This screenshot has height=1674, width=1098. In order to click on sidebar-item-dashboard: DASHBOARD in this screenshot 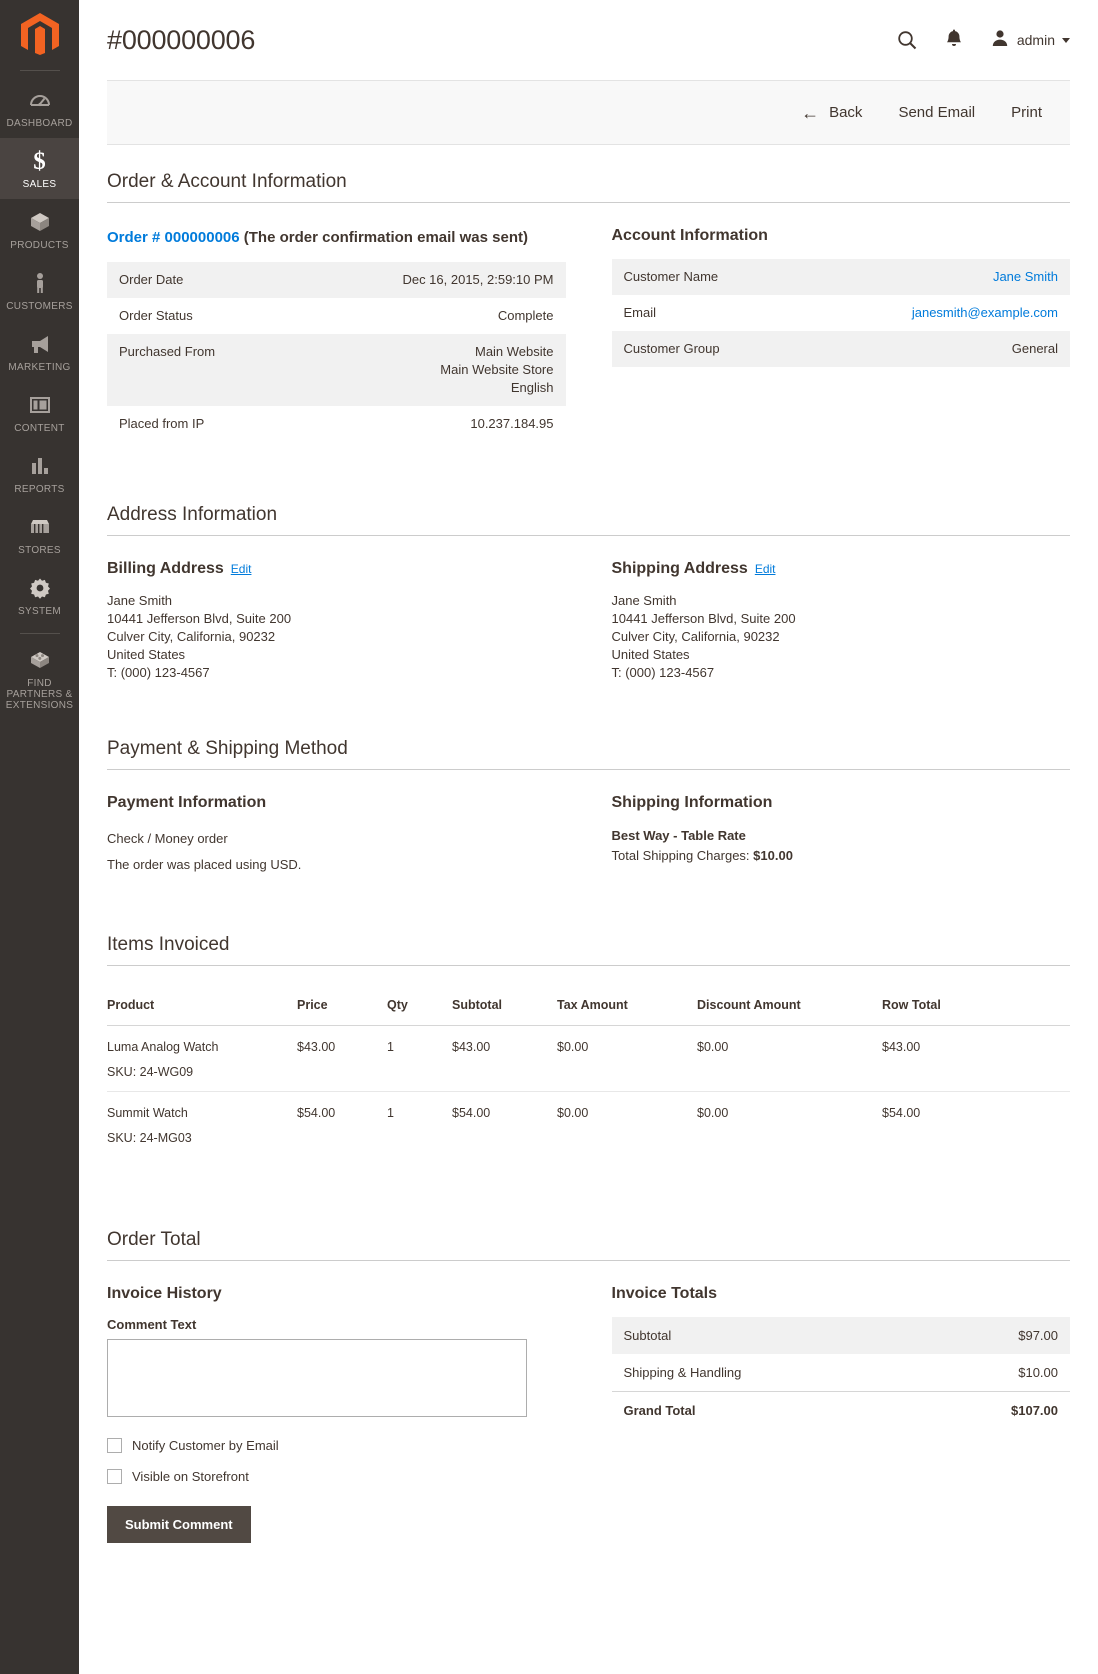, I will do `click(39, 107)`.